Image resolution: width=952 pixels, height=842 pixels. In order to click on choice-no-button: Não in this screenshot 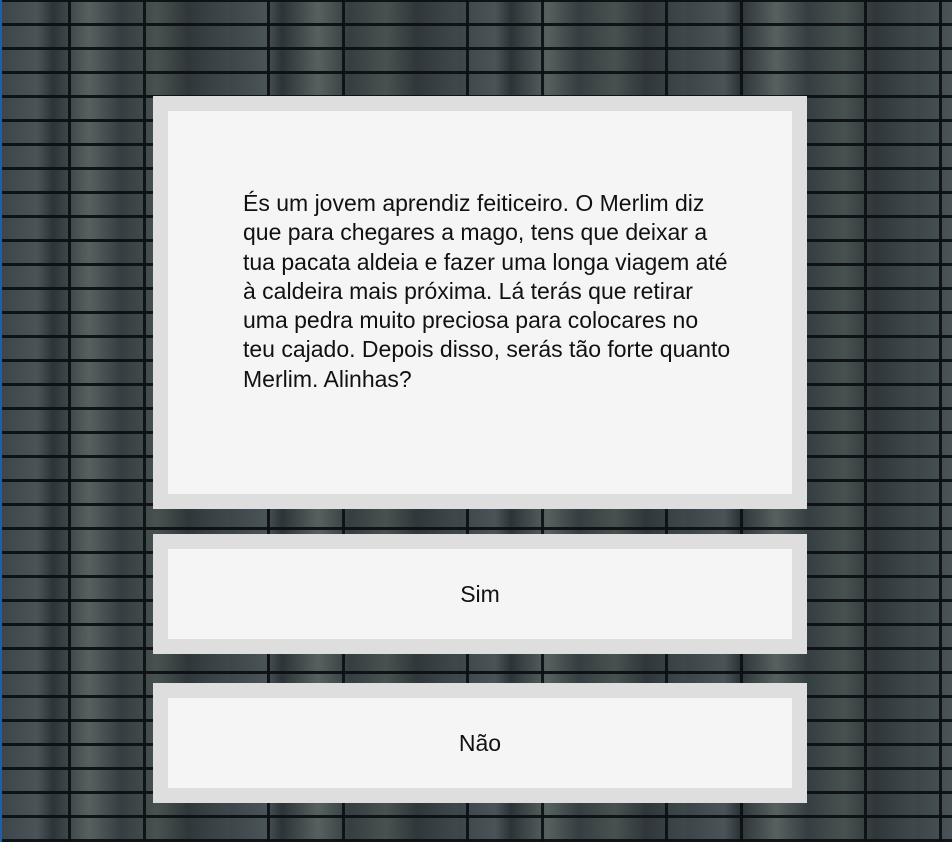, I will do `click(480, 743)`.